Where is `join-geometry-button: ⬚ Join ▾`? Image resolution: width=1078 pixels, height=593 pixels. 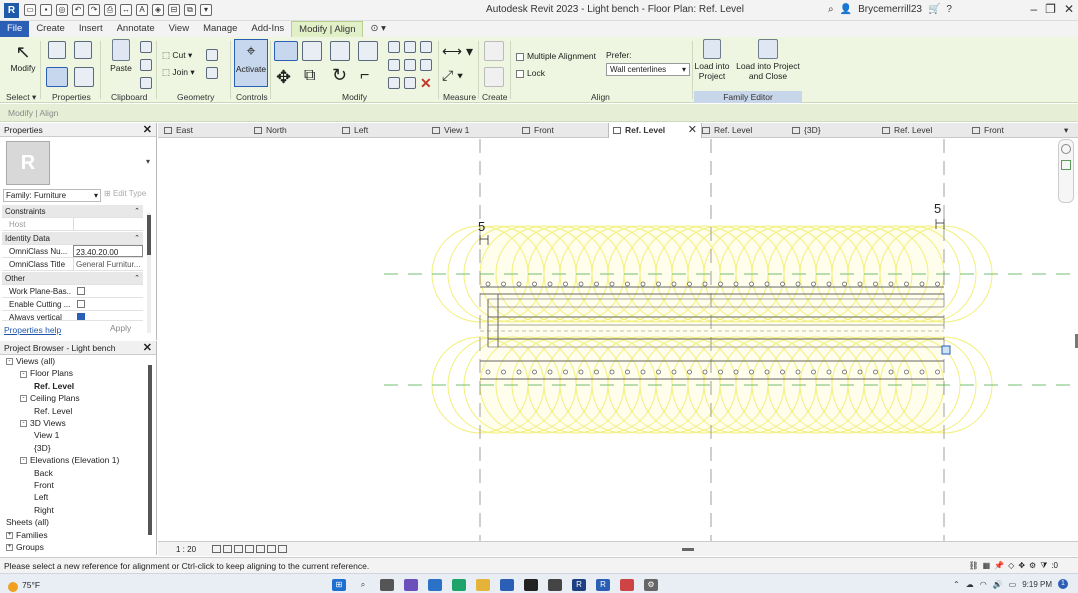 join-geometry-button: ⬚ Join ▾ is located at coordinates (178, 72).